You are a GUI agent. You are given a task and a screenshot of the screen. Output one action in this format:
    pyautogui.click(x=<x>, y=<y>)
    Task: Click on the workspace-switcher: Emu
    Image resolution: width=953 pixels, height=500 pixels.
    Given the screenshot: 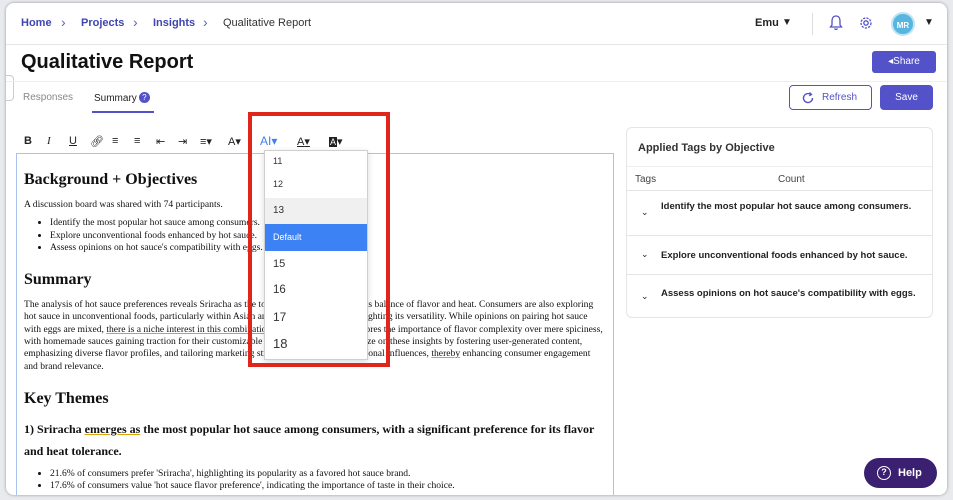 What is the action you would take?
    pyautogui.click(x=767, y=23)
    